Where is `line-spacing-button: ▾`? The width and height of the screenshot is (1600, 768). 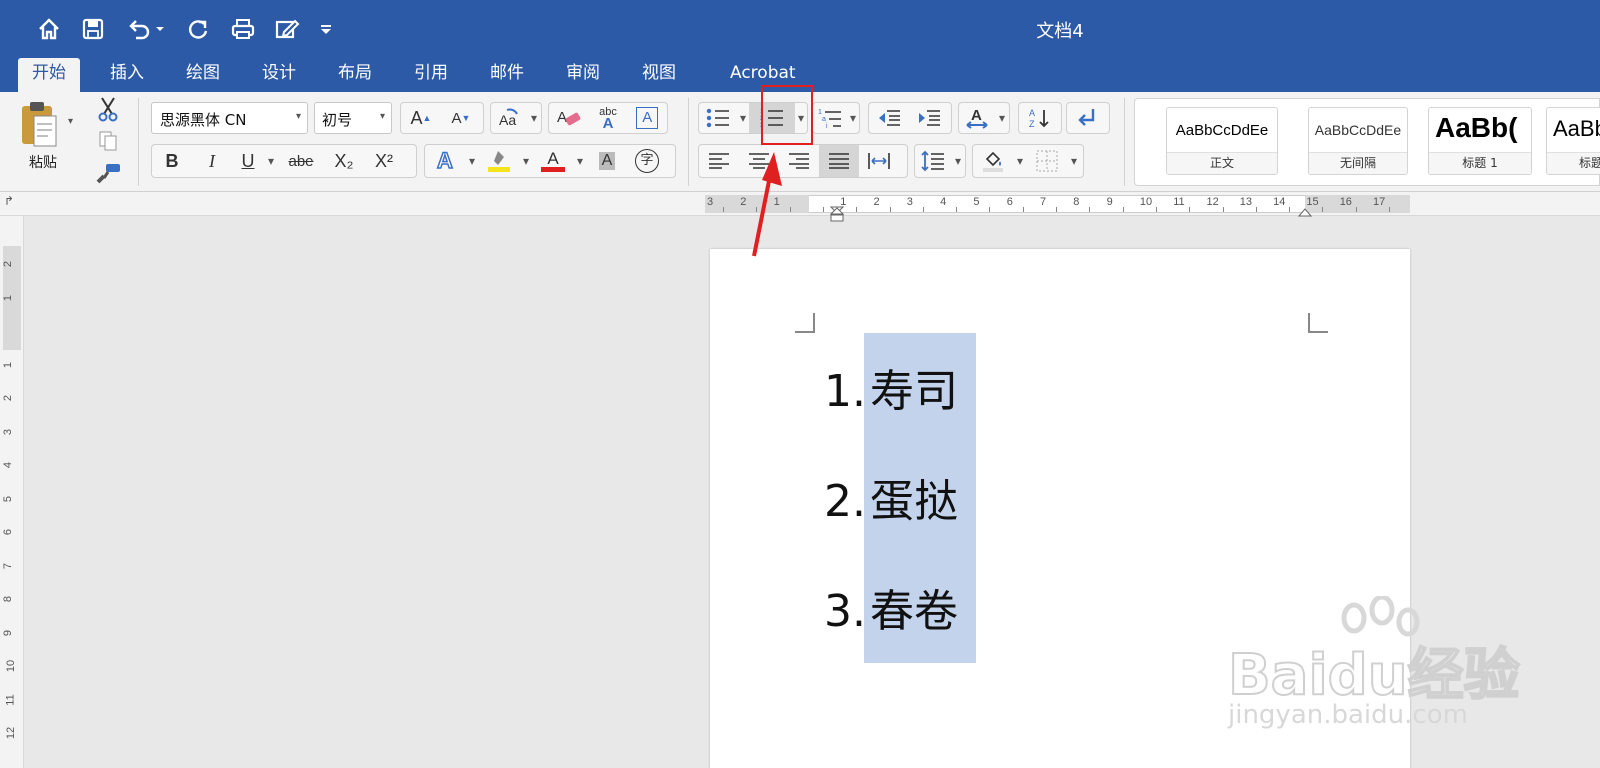
line-spacing-button: ▾ is located at coordinates (940, 161).